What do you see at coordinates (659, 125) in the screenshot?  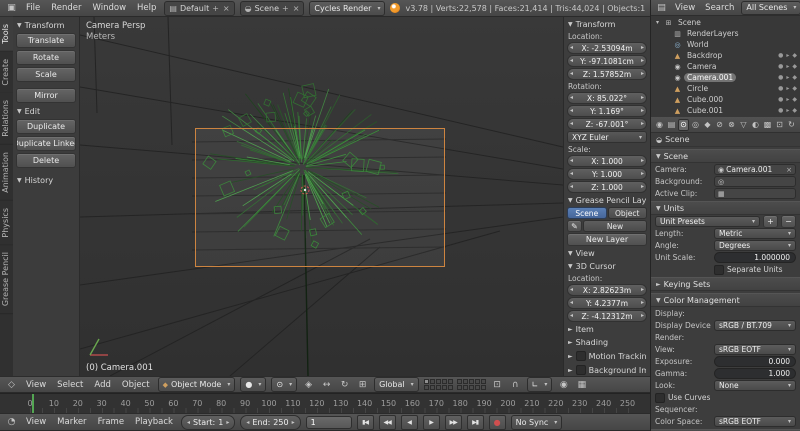 I see `properties-tab-render: ◉` at bounding box center [659, 125].